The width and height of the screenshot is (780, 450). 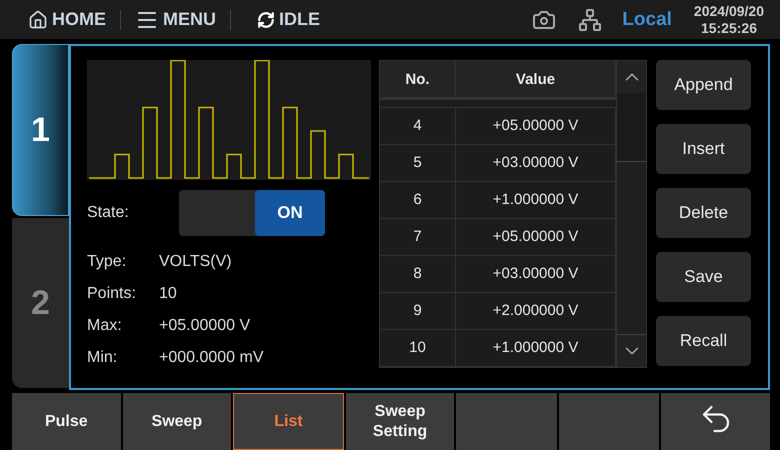 I want to click on info-value: +05.00000 V, so click(x=204, y=326).